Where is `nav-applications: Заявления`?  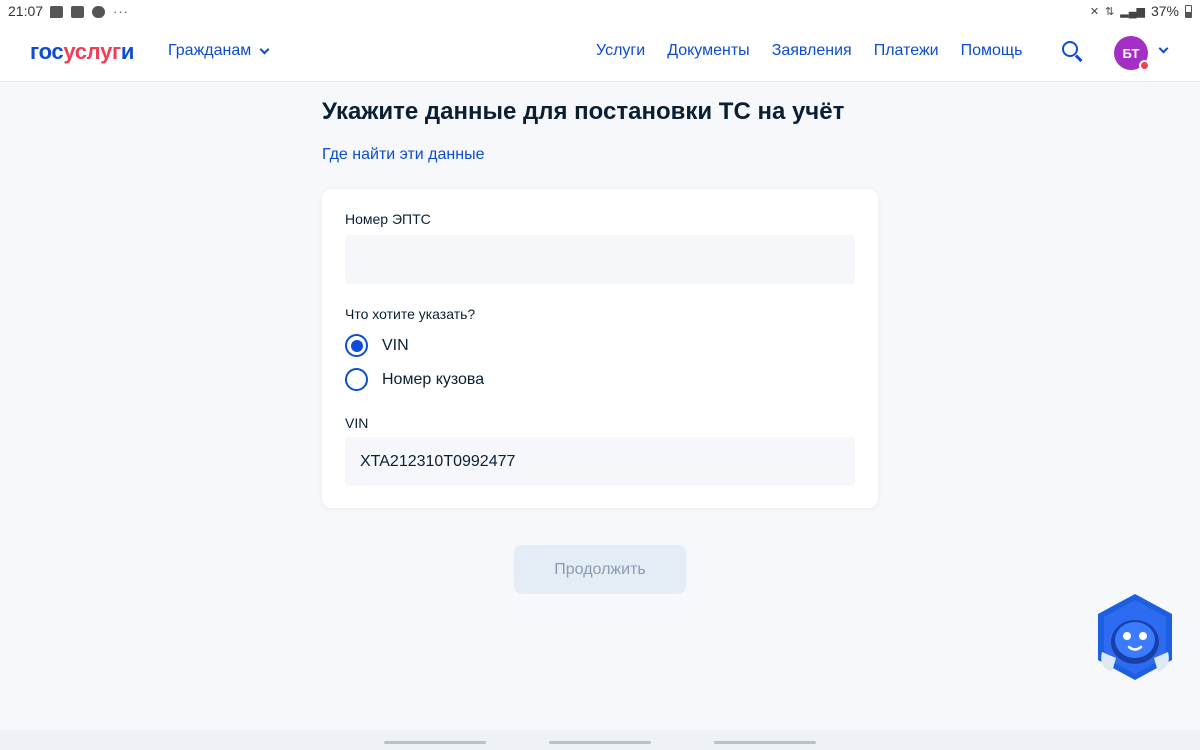
nav-applications: Заявления is located at coordinates (812, 51).